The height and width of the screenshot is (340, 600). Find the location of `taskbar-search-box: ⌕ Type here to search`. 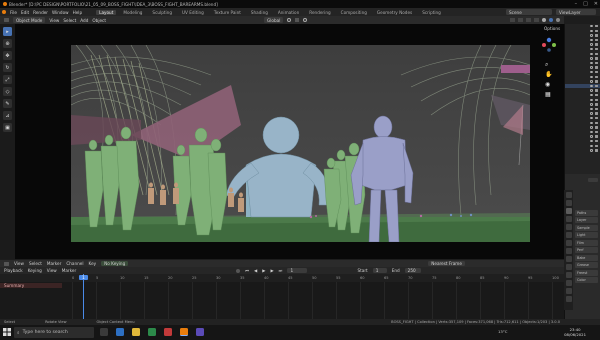

taskbar-search-box: ⌕ Type here to search is located at coordinates (54, 332).